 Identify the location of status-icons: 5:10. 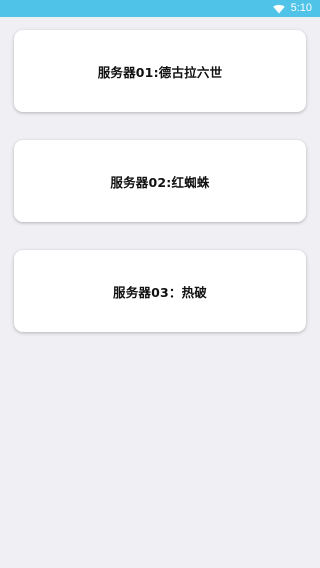
(292, 8).